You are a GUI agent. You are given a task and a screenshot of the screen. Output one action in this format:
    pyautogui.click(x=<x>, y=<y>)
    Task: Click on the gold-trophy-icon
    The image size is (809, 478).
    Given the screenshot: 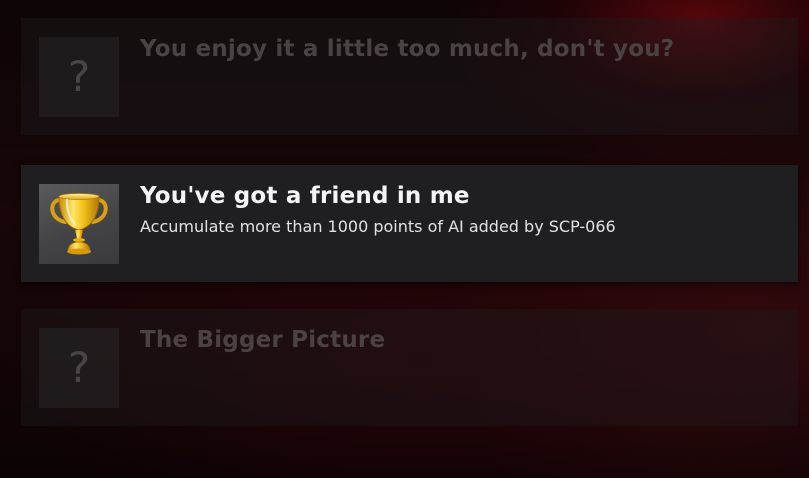 What is the action you would take?
    pyautogui.click(x=79, y=224)
    